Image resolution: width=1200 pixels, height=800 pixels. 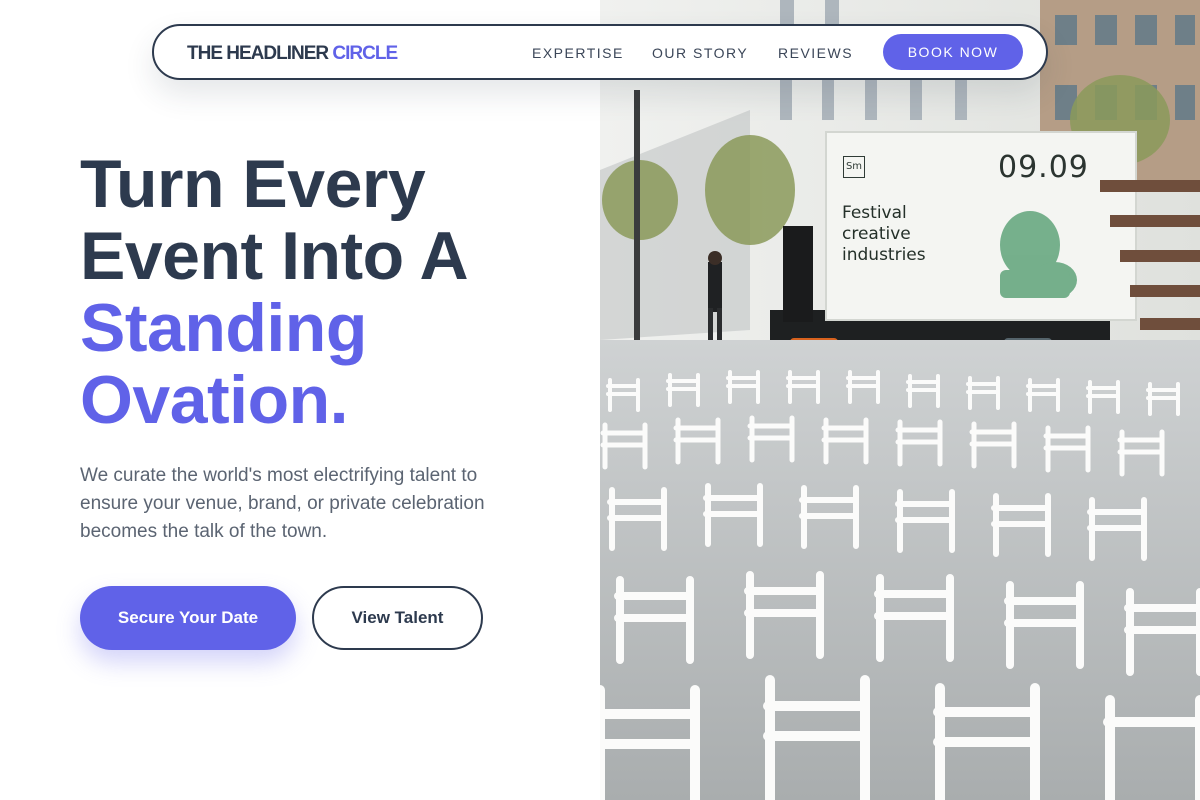 What do you see at coordinates (223, 328) in the screenshot?
I see `hero-title-line-3: Standing` at bounding box center [223, 328].